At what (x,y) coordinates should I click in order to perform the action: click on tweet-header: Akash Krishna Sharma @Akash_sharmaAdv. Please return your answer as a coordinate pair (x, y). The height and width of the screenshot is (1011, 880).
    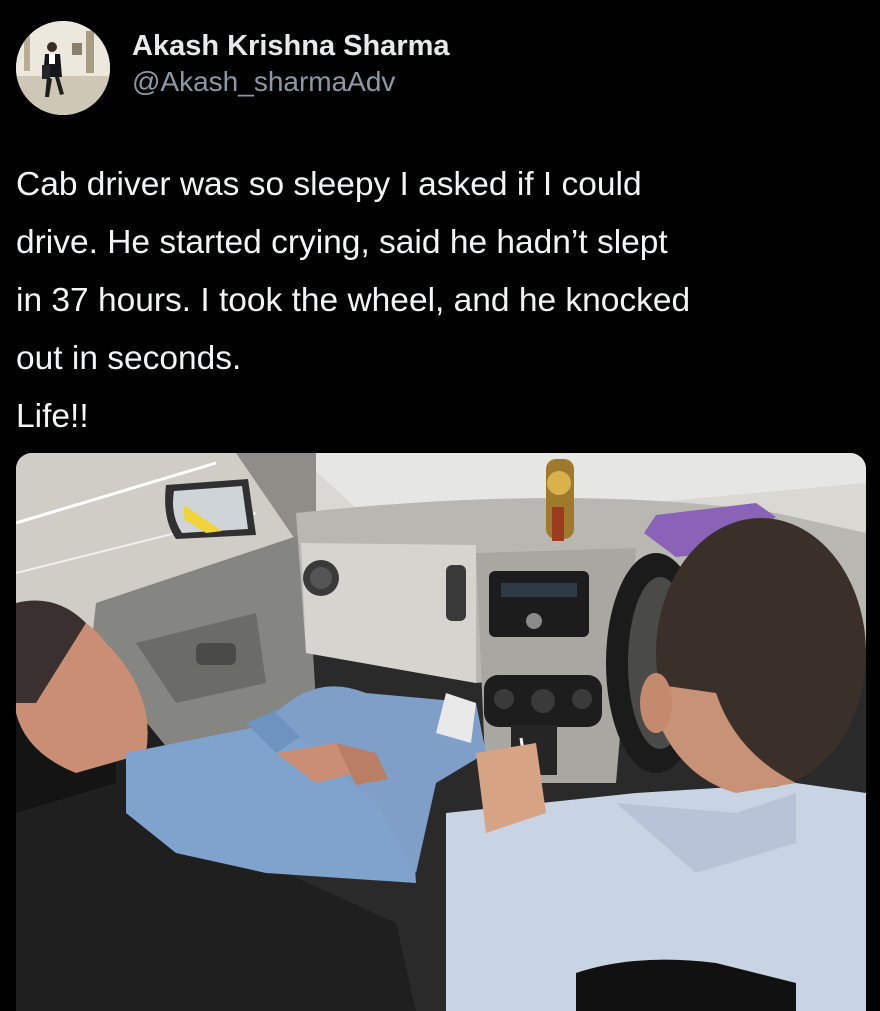
    Looking at the image, I should click on (233, 68).